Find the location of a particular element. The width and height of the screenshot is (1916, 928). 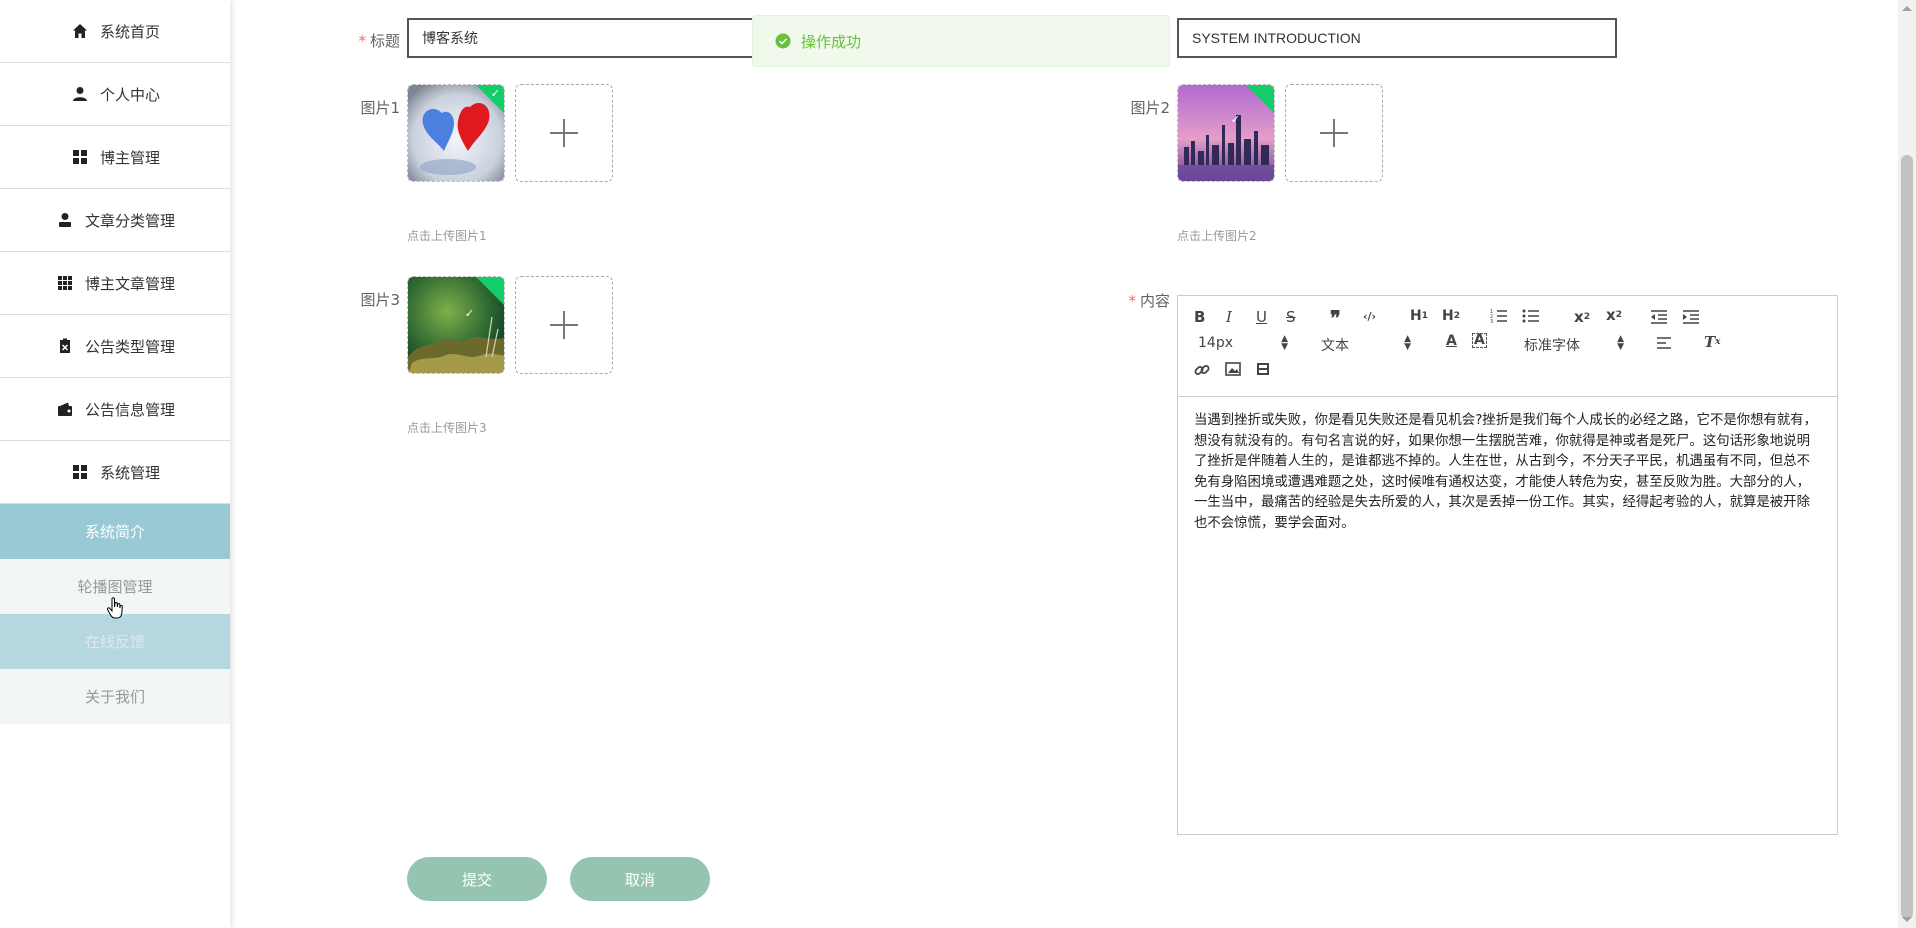

cancel-button: 取消 is located at coordinates (640, 879).